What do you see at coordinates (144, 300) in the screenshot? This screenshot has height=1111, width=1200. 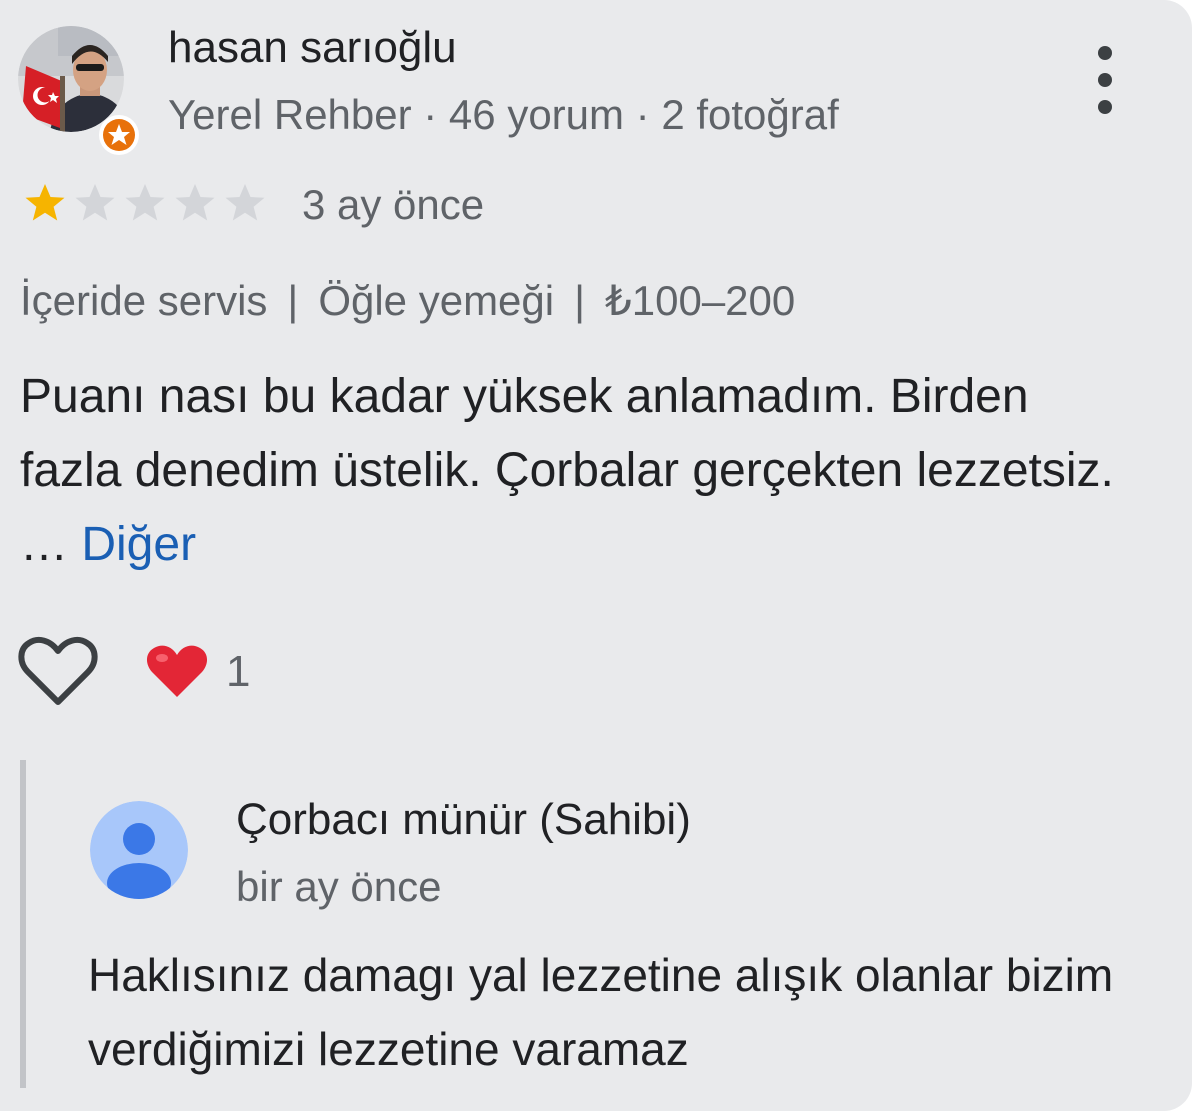 I see `tag-service: İçeride servis` at bounding box center [144, 300].